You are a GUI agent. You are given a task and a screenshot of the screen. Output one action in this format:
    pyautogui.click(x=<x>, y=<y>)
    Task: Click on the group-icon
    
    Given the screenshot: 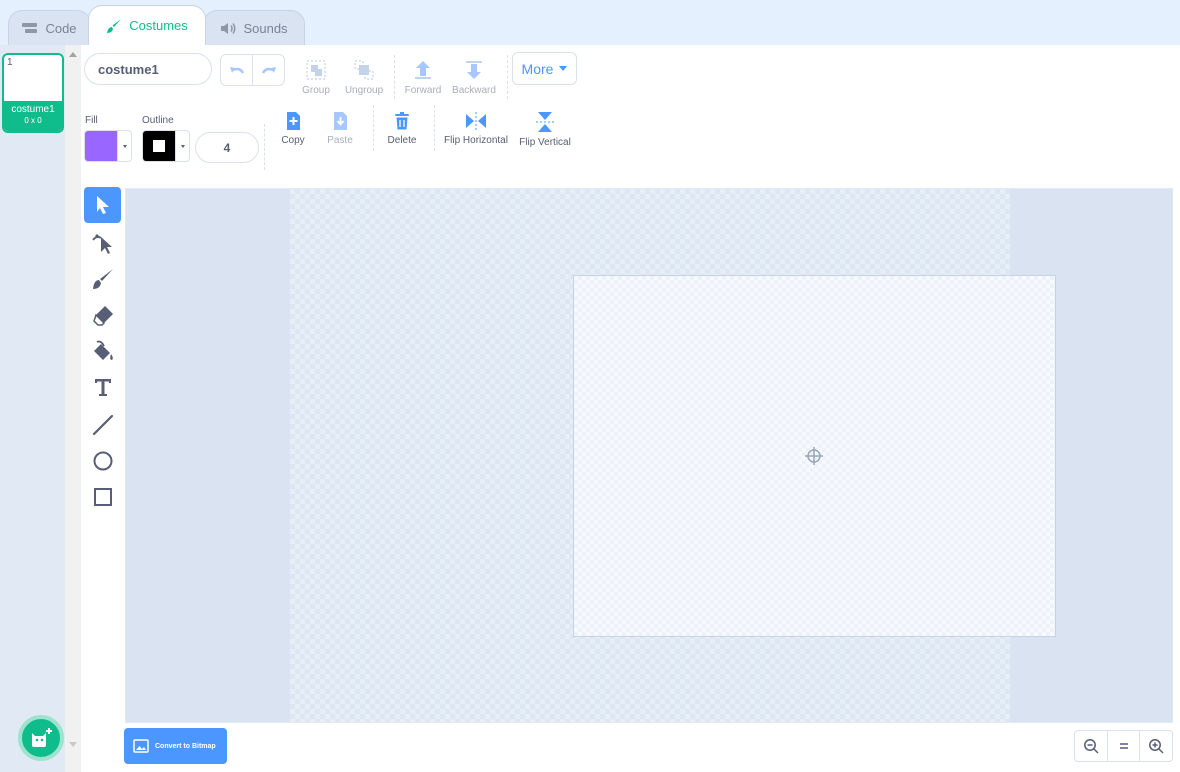 What is the action you would take?
    pyautogui.click(x=316, y=70)
    